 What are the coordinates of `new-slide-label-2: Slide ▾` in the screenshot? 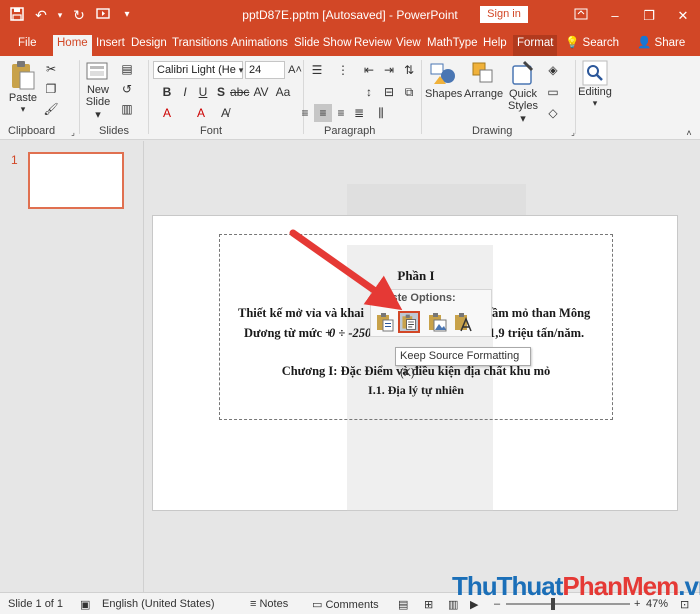 It's located at (98, 108).